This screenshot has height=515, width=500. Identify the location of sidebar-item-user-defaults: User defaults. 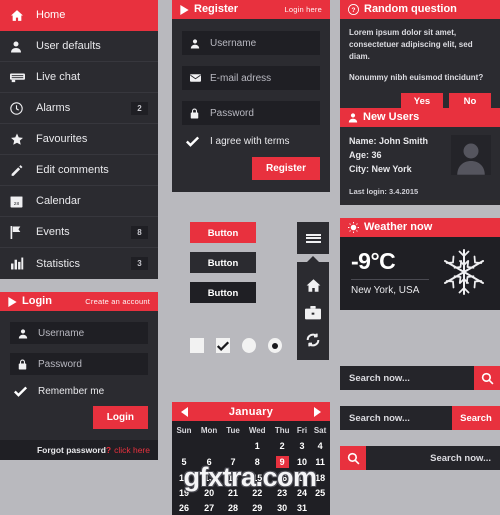
(79, 46).